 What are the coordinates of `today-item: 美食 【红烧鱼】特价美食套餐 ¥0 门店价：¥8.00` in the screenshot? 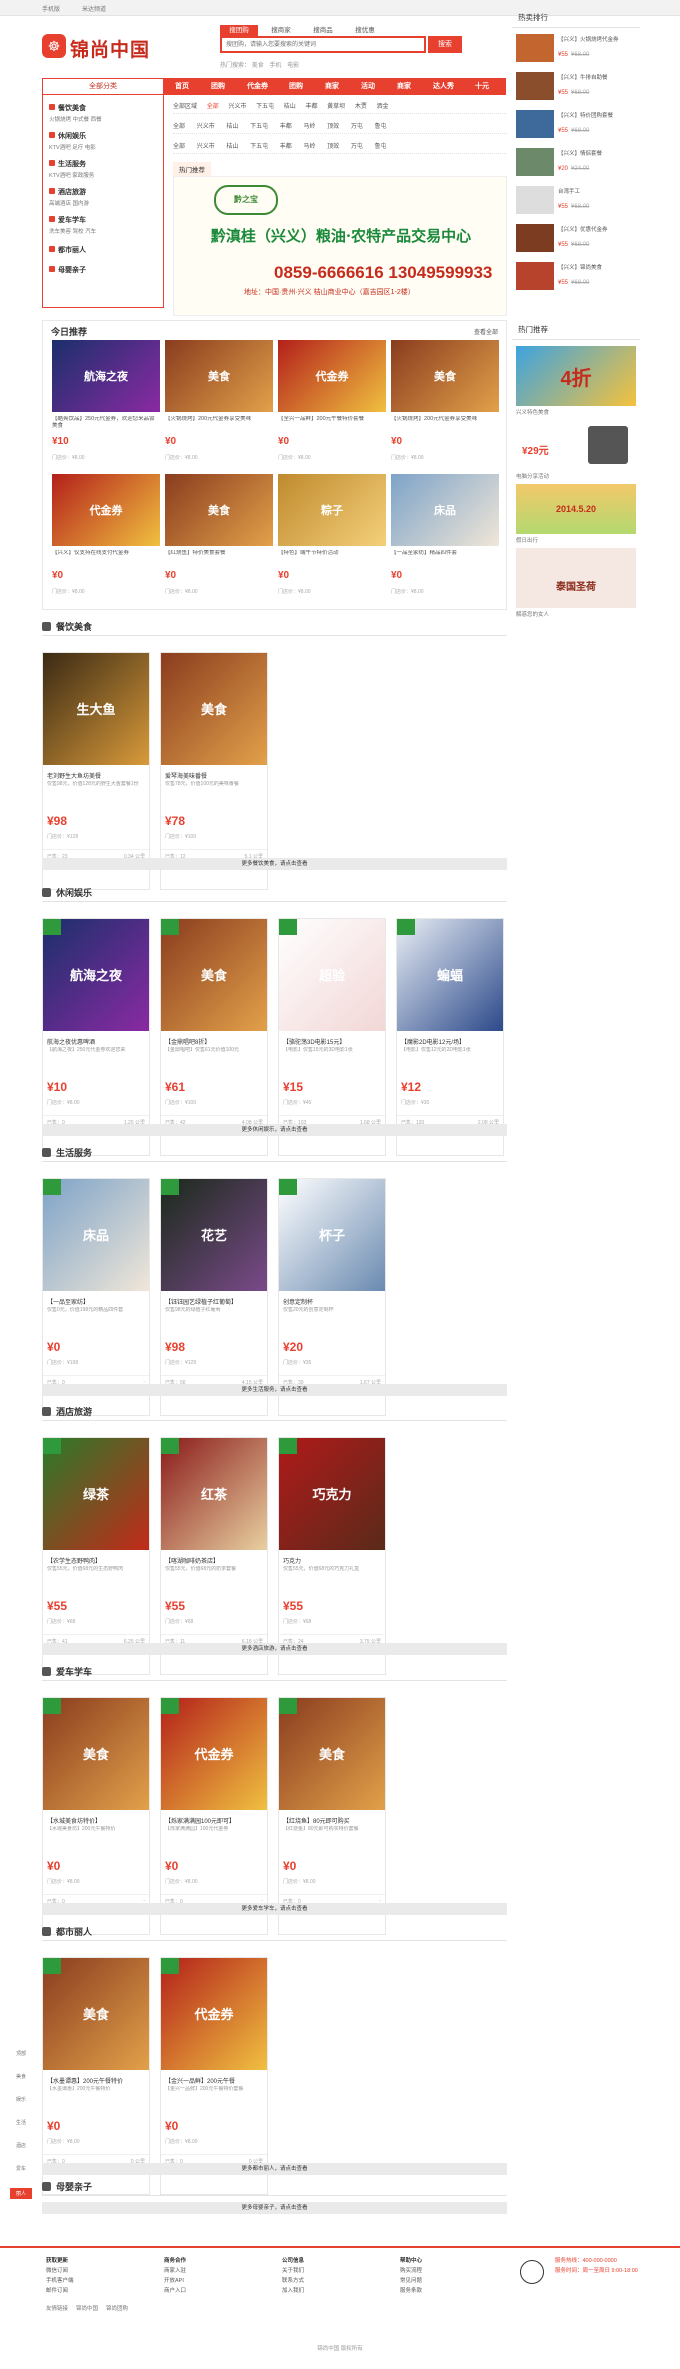 It's located at (219, 541).